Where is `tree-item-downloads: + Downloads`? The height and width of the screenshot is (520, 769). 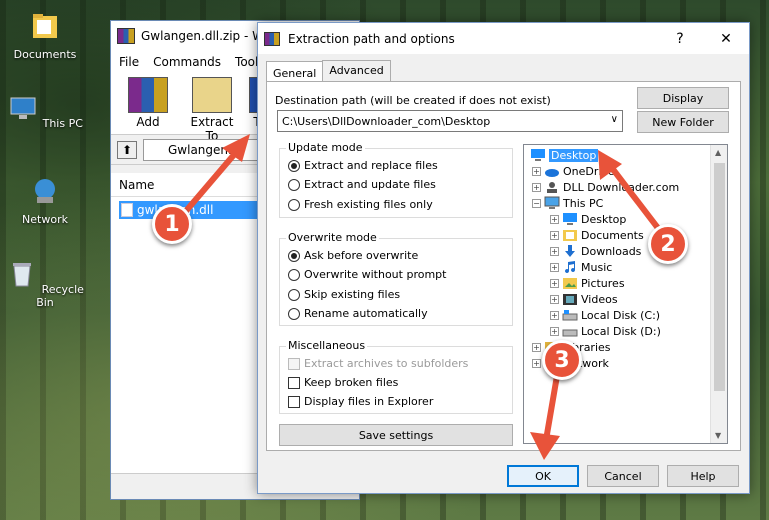
tree-item-downloads: + Downloads is located at coordinates (595, 251).